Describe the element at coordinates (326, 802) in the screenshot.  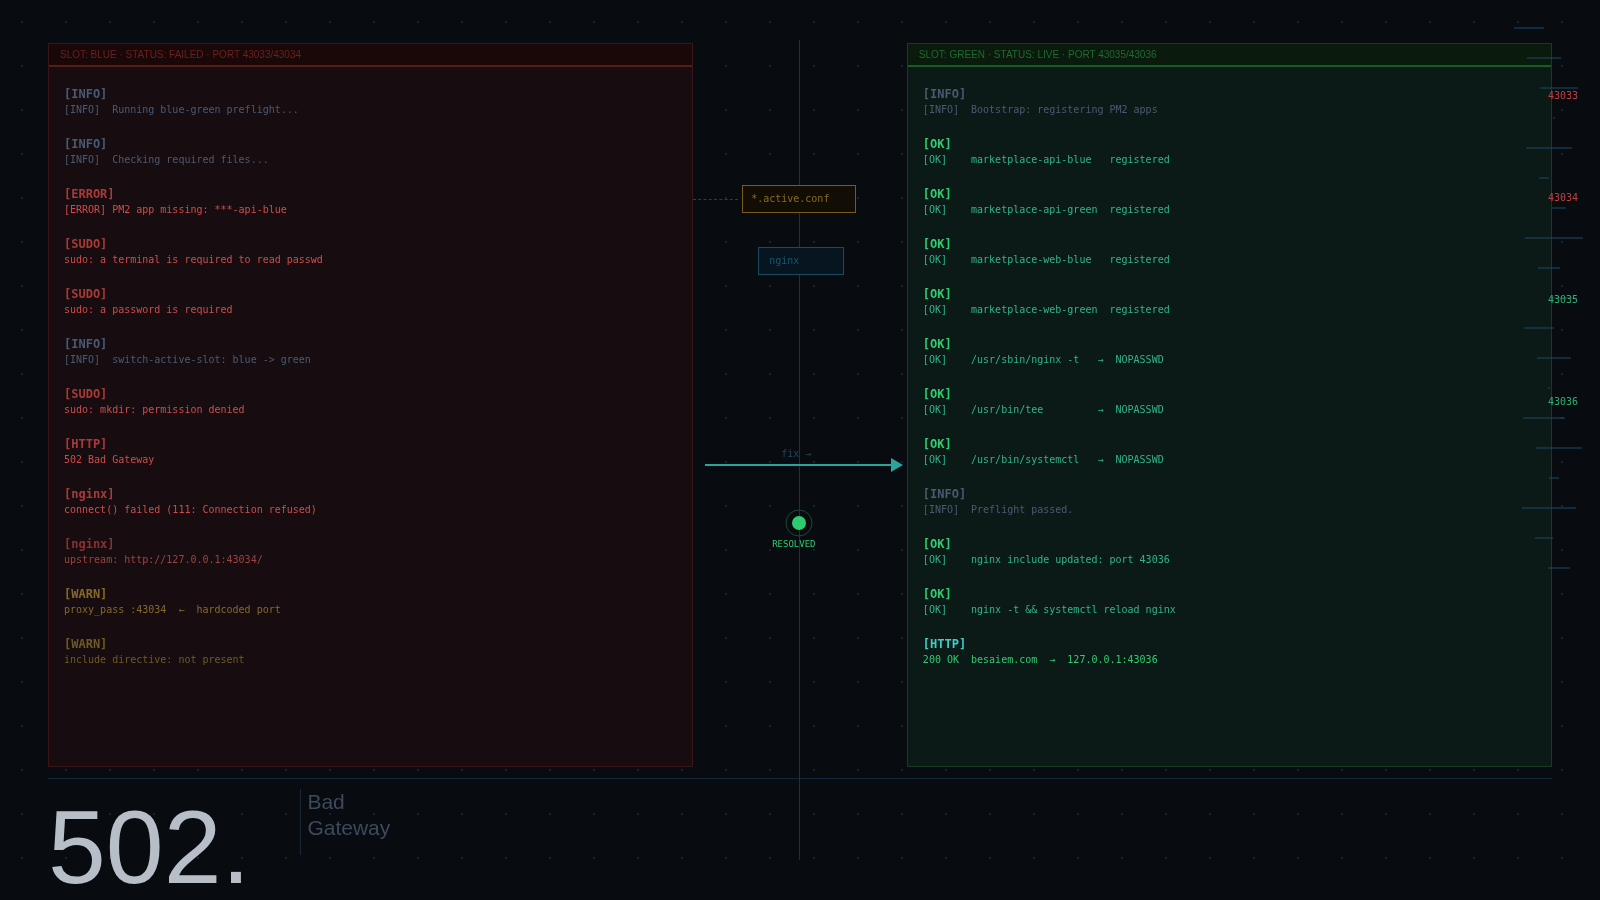
I see `error-title: Bad` at that location.